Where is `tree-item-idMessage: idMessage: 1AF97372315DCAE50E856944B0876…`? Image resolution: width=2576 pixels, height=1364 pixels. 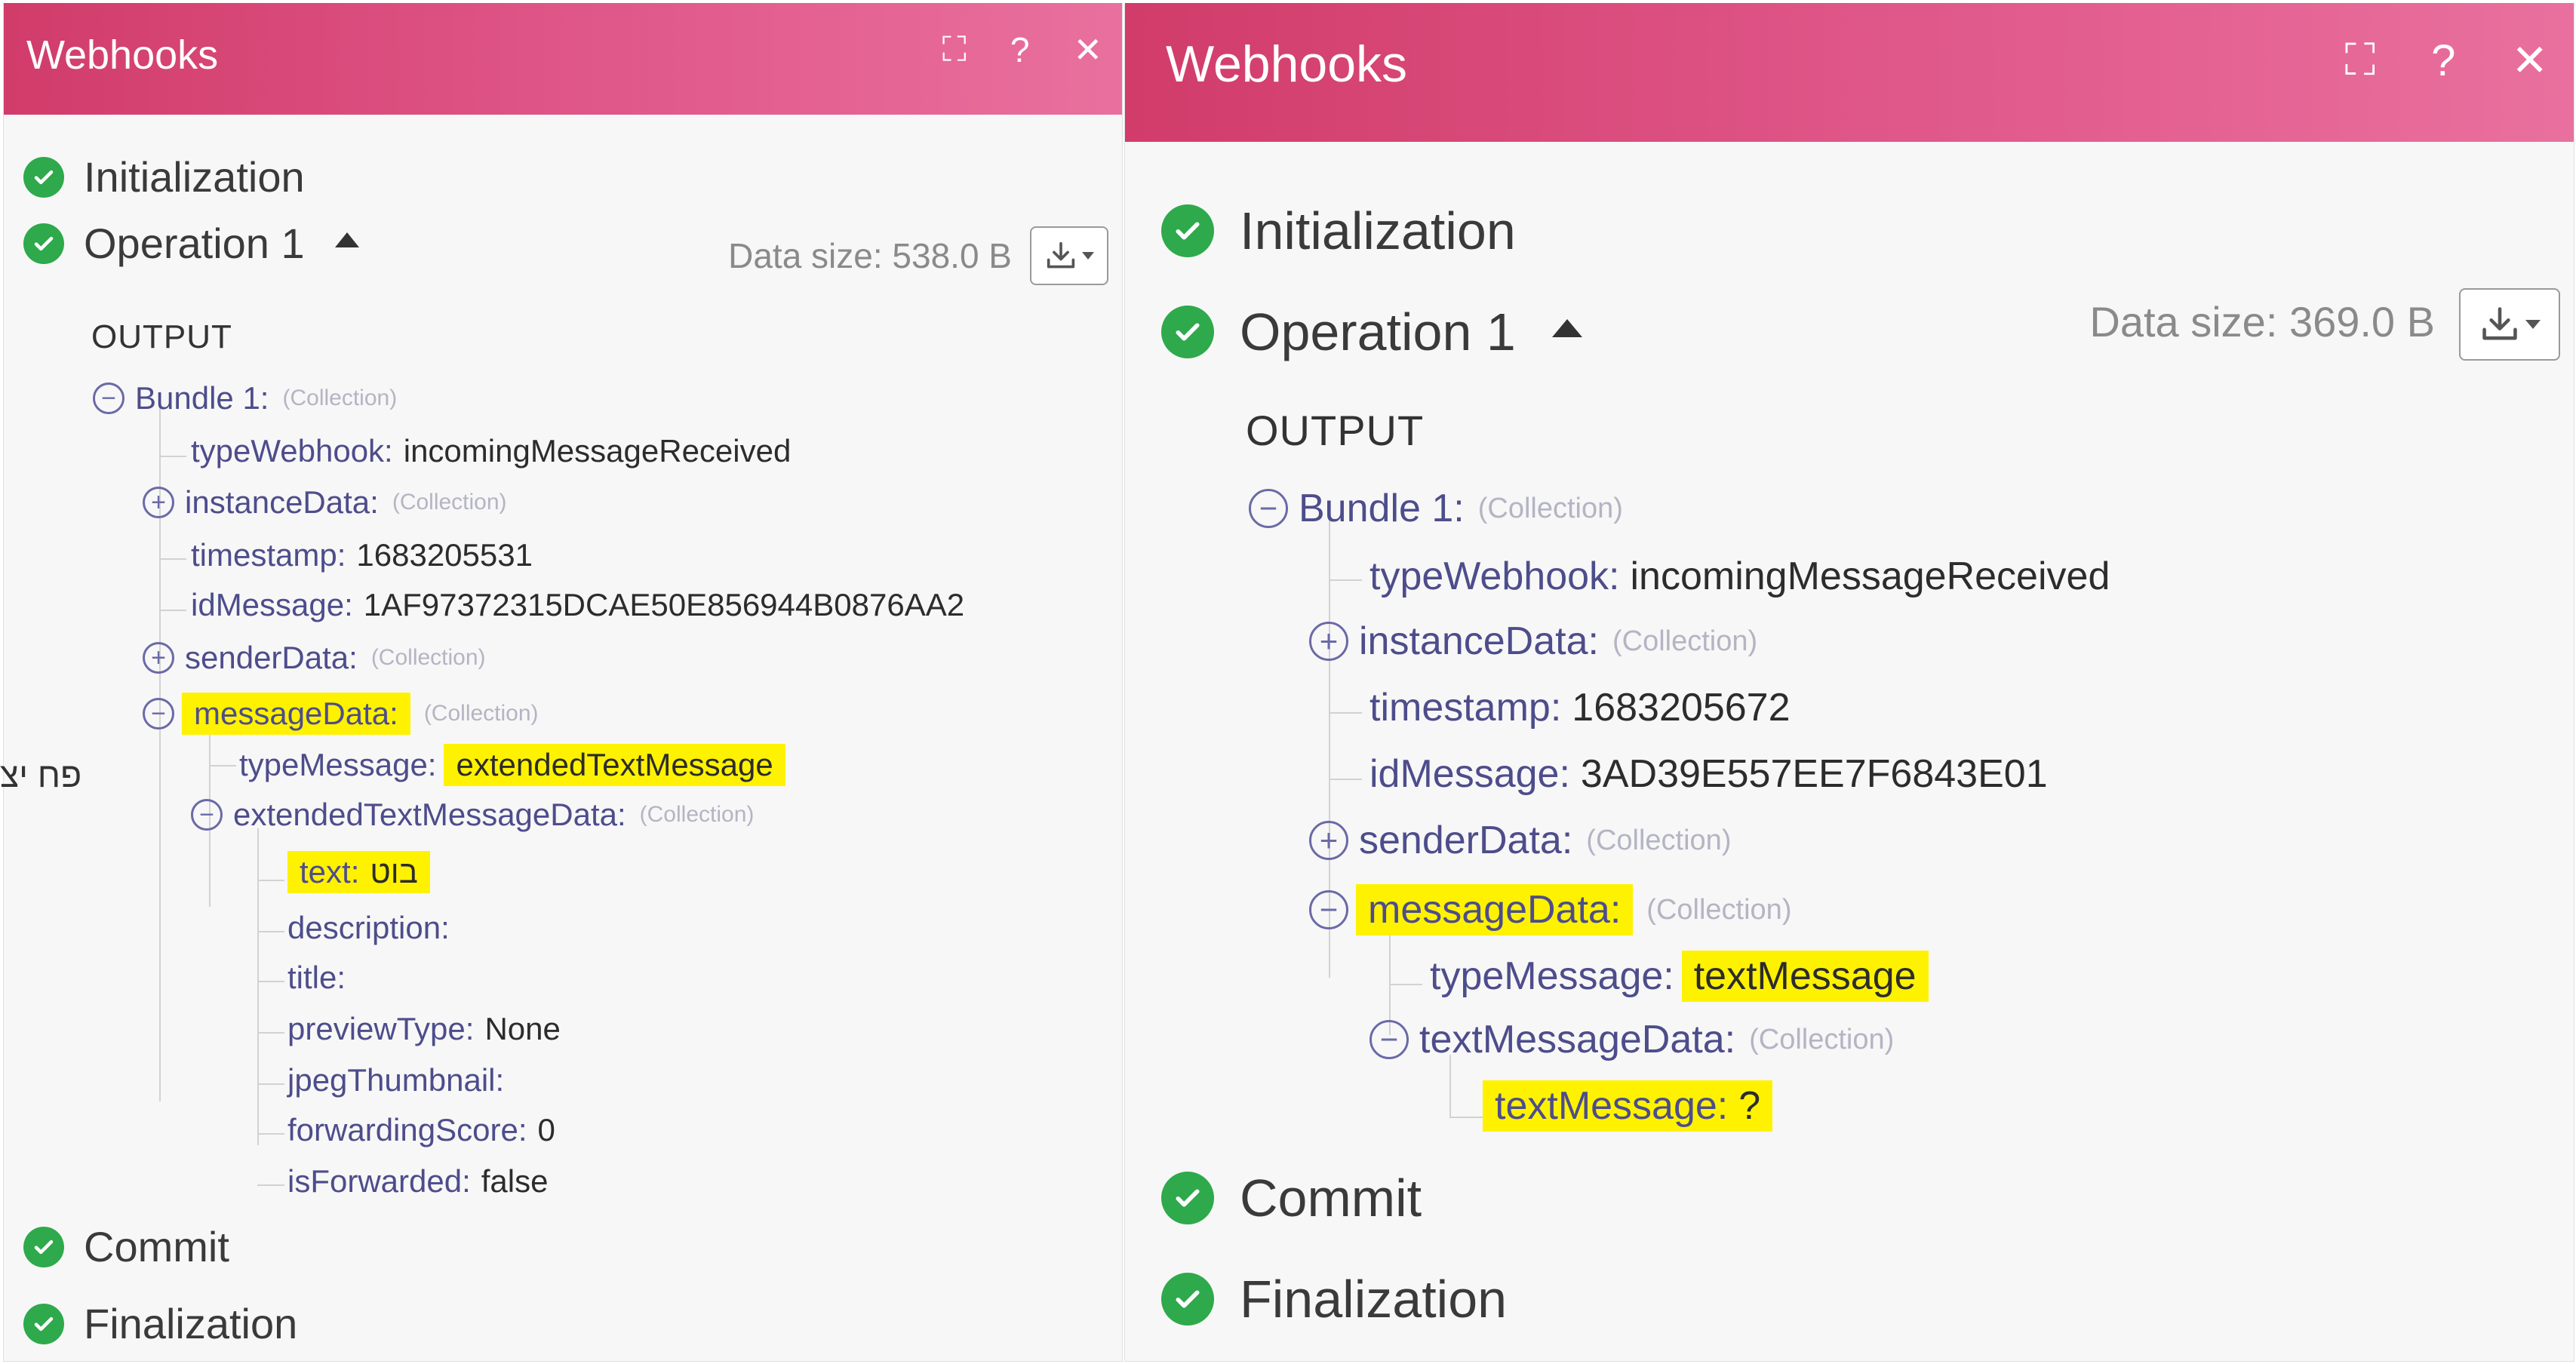 tree-item-idMessage: idMessage: 1AF97372315DCAE50E856944B0876… is located at coordinates (578, 604).